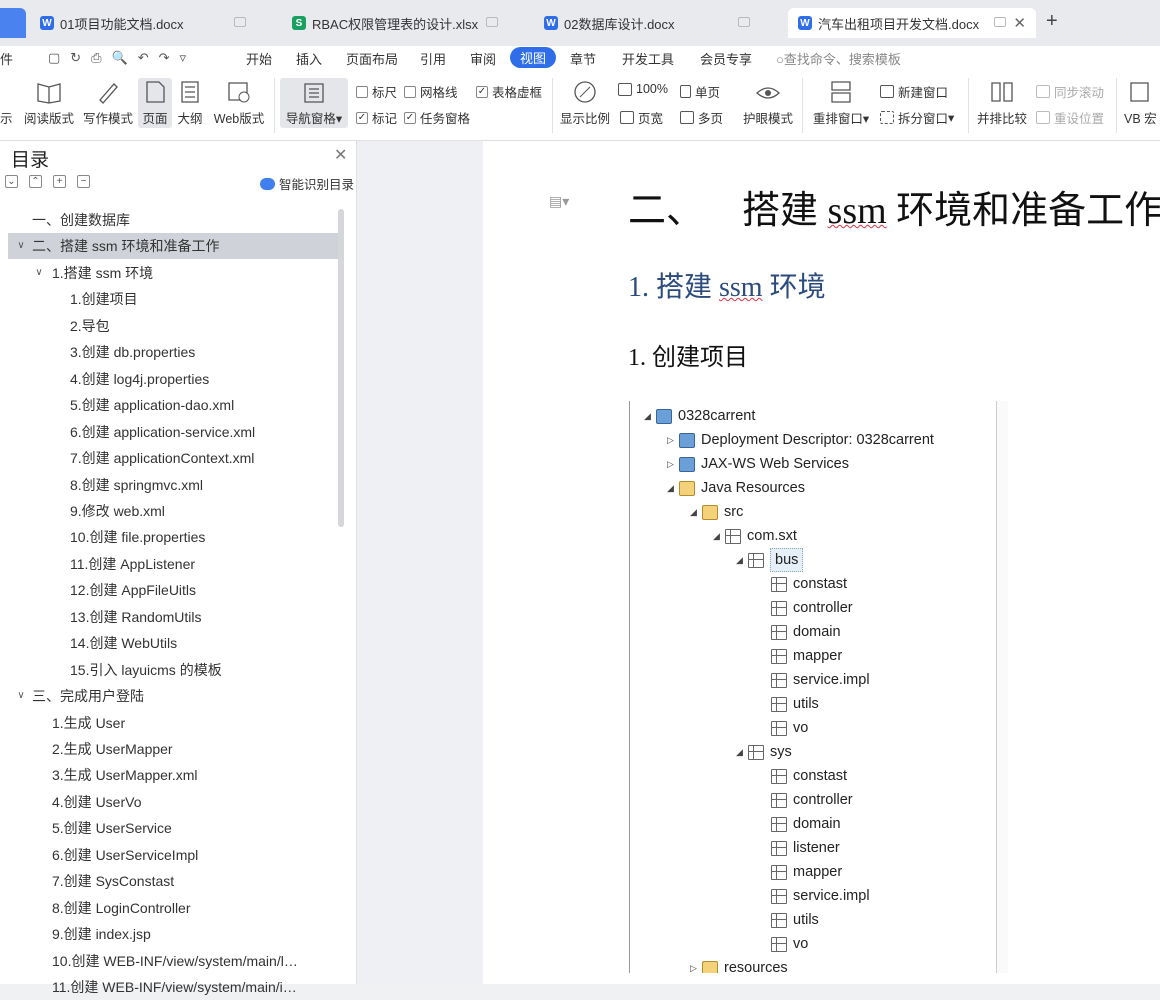 This screenshot has width=1160, height=1000. Describe the element at coordinates (314, 103) in the screenshot. I see `nav-pane-button: 导航窗格▾` at that location.